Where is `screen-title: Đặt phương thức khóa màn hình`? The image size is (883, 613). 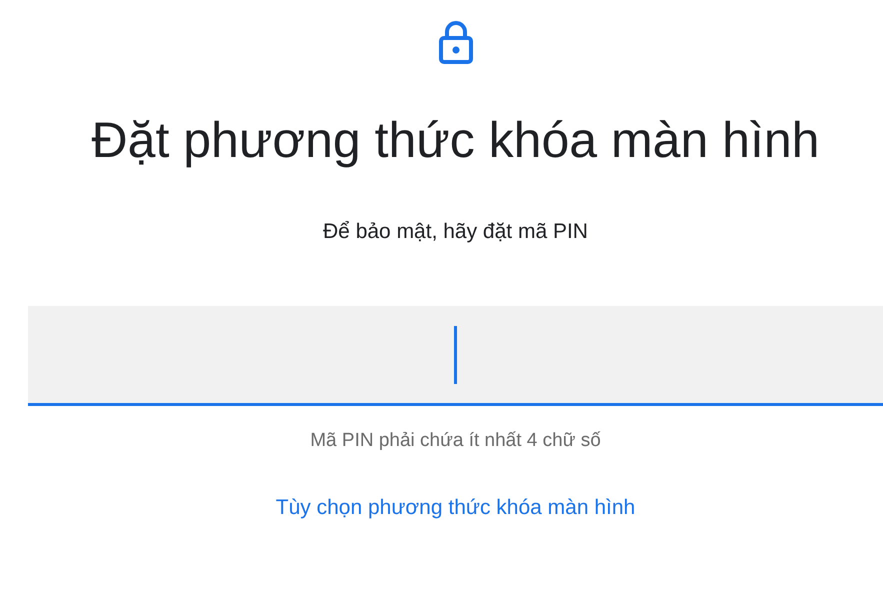
screen-title: Đặt phương thức khóa màn hình is located at coordinates (455, 140).